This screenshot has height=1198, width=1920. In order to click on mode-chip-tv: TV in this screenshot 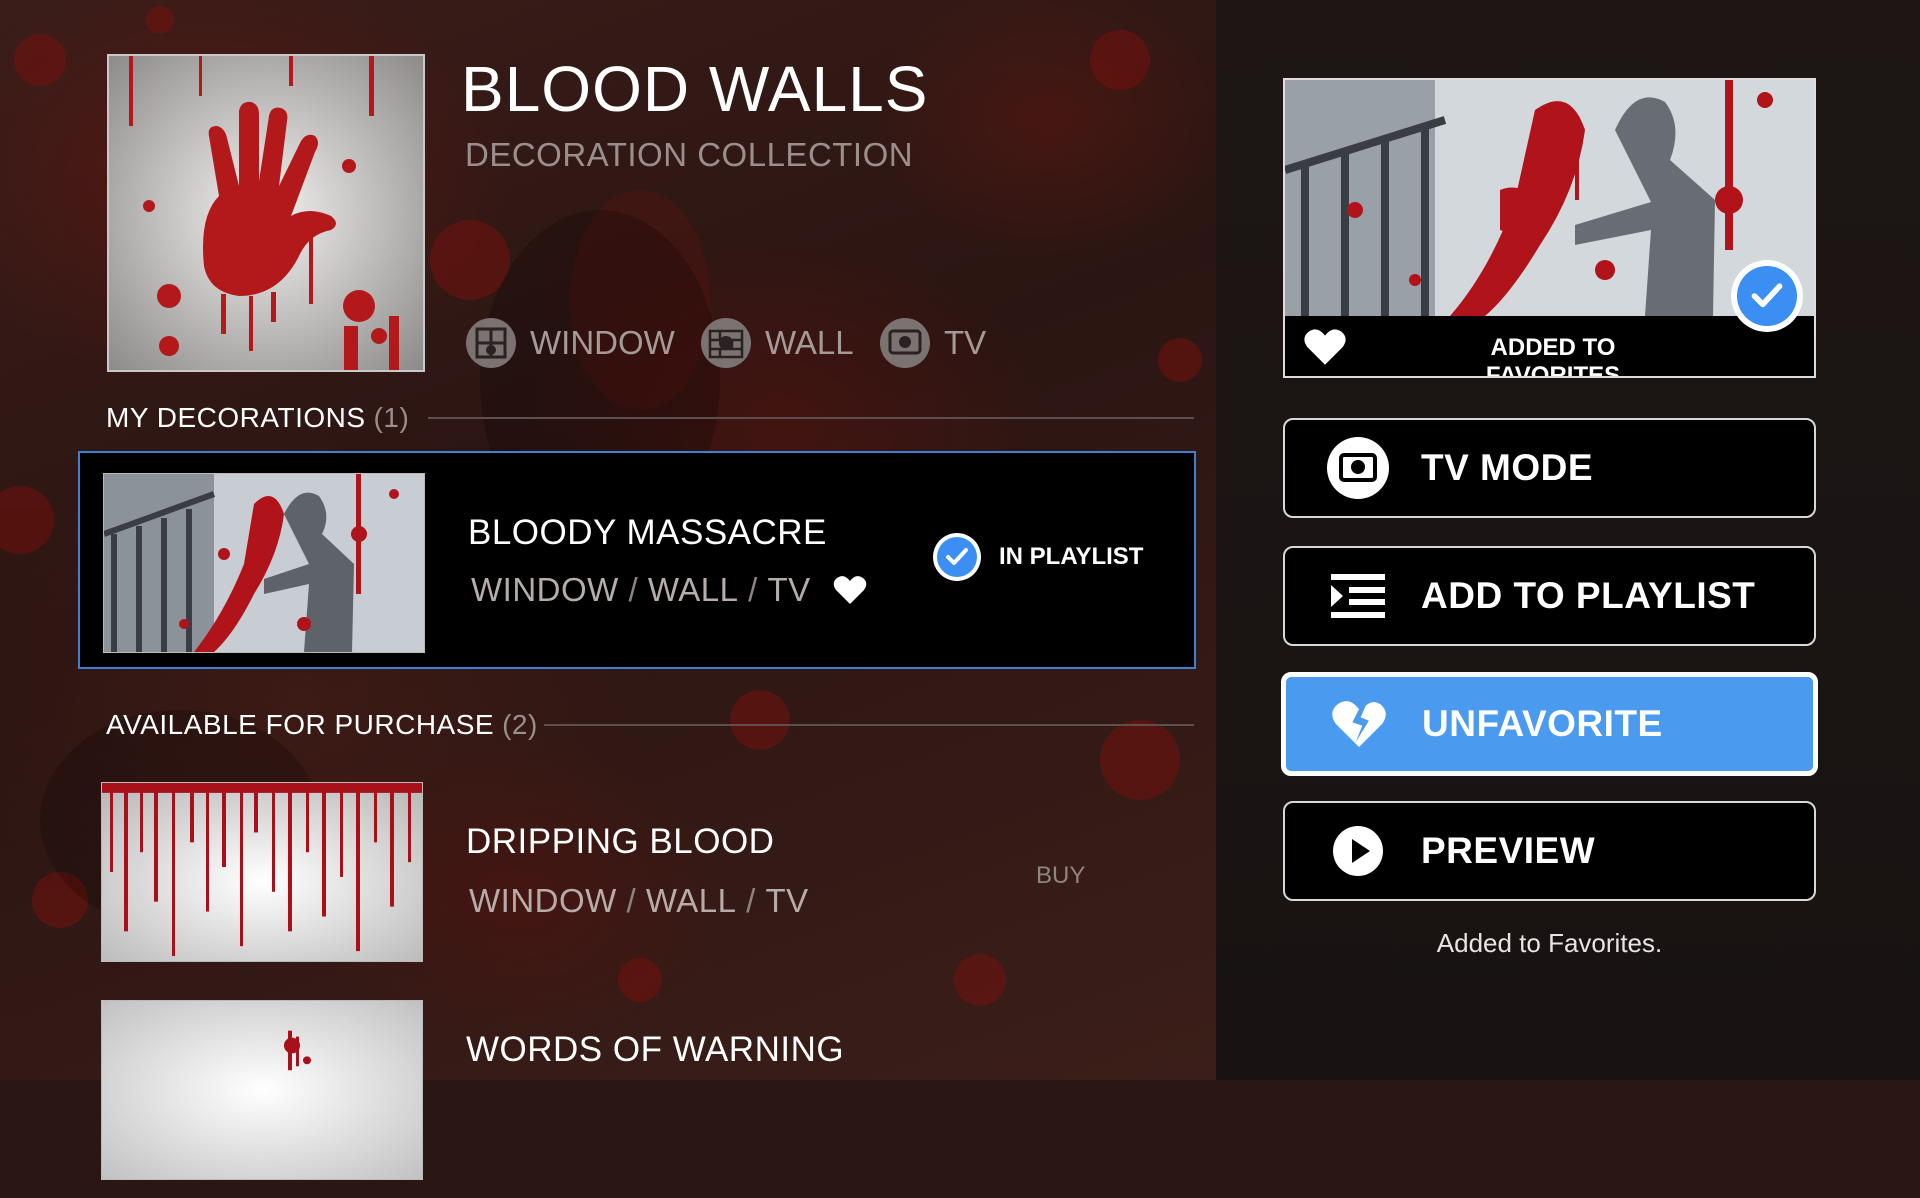, I will do `click(933, 343)`.